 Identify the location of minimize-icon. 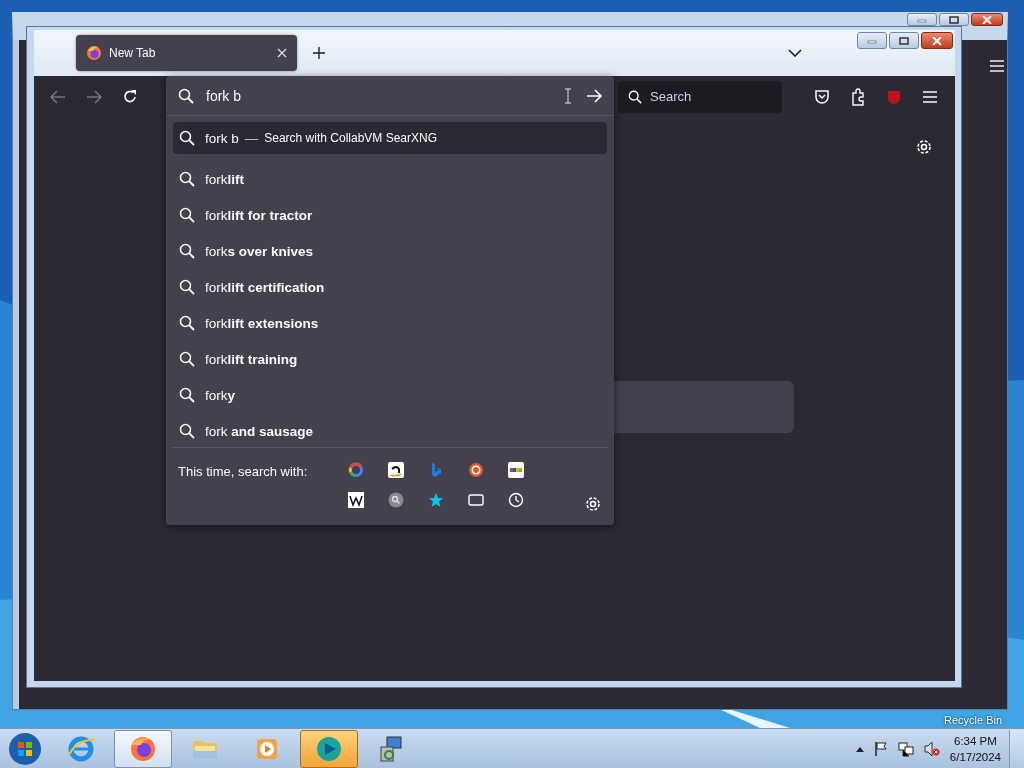
(922, 20).